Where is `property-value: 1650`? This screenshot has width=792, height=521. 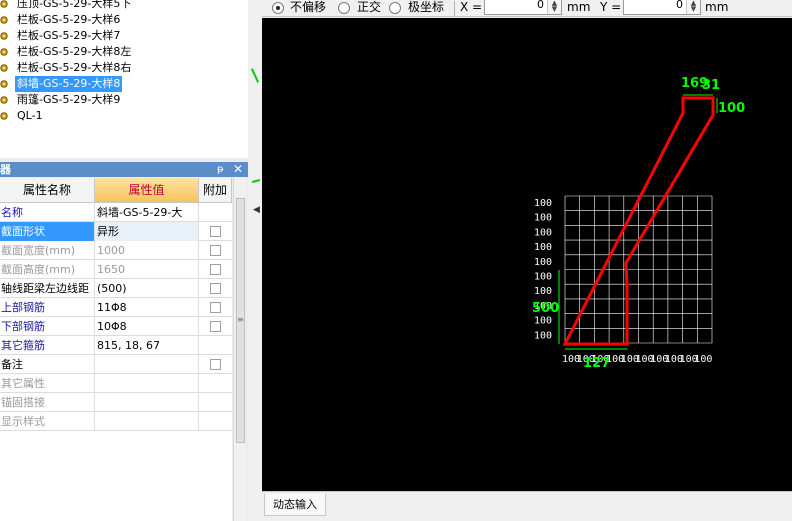 property-value: 1650 is located at coordinates (147, 269).